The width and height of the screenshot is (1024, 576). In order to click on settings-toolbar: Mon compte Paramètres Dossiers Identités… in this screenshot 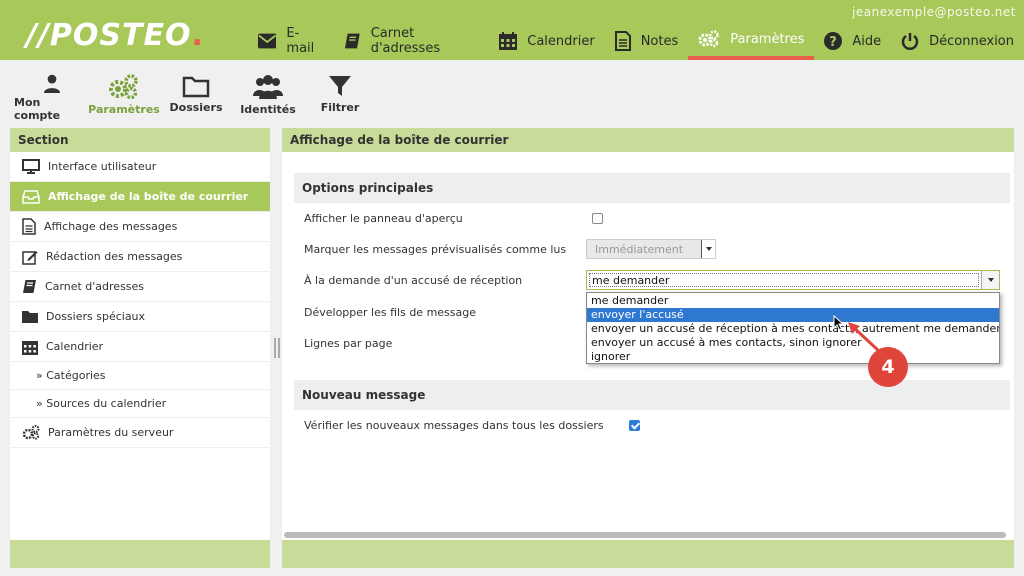, I will do `click(512, 91)`.